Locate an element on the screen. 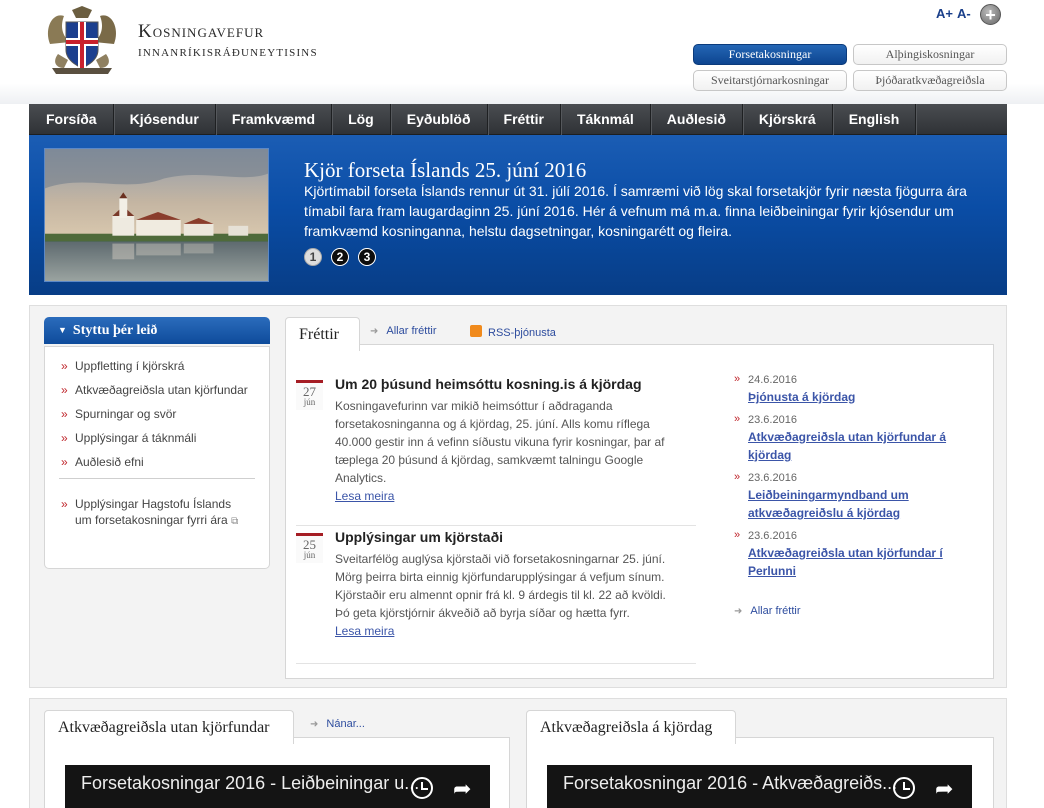 This screenshot has height=808, width=1044. coat-of-arms-logo is located at coordinates (82, 40).